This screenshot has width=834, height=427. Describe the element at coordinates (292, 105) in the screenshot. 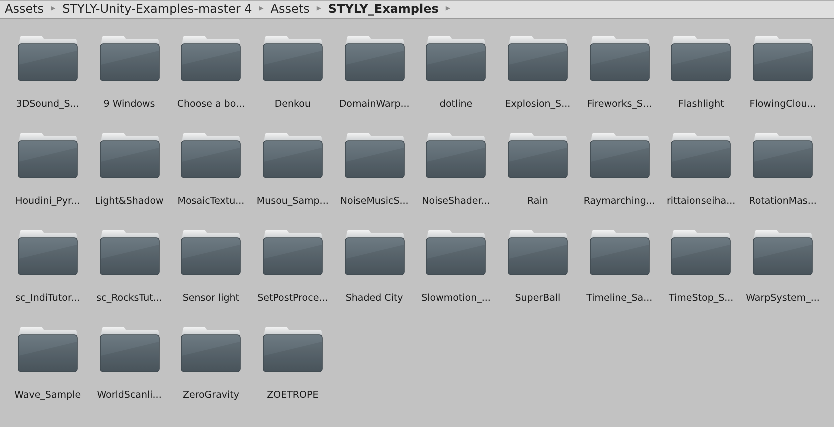

I see `folder-label: Denkou` at that location.